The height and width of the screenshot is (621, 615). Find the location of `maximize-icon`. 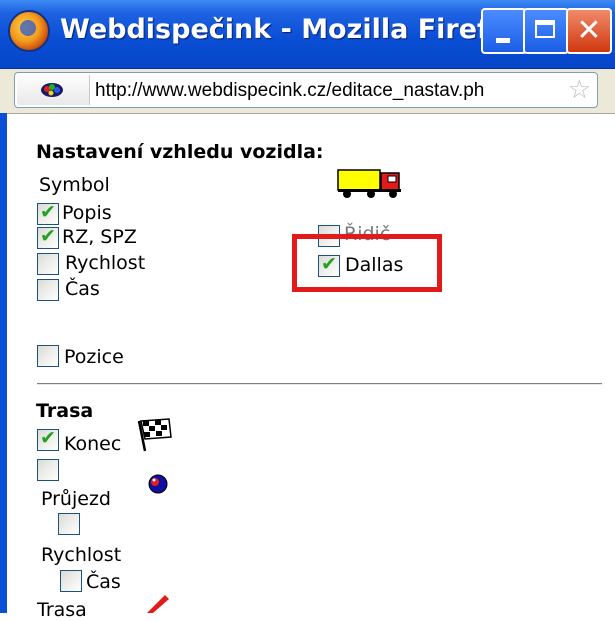

maximize-icon is located at coordinates (545, 29).